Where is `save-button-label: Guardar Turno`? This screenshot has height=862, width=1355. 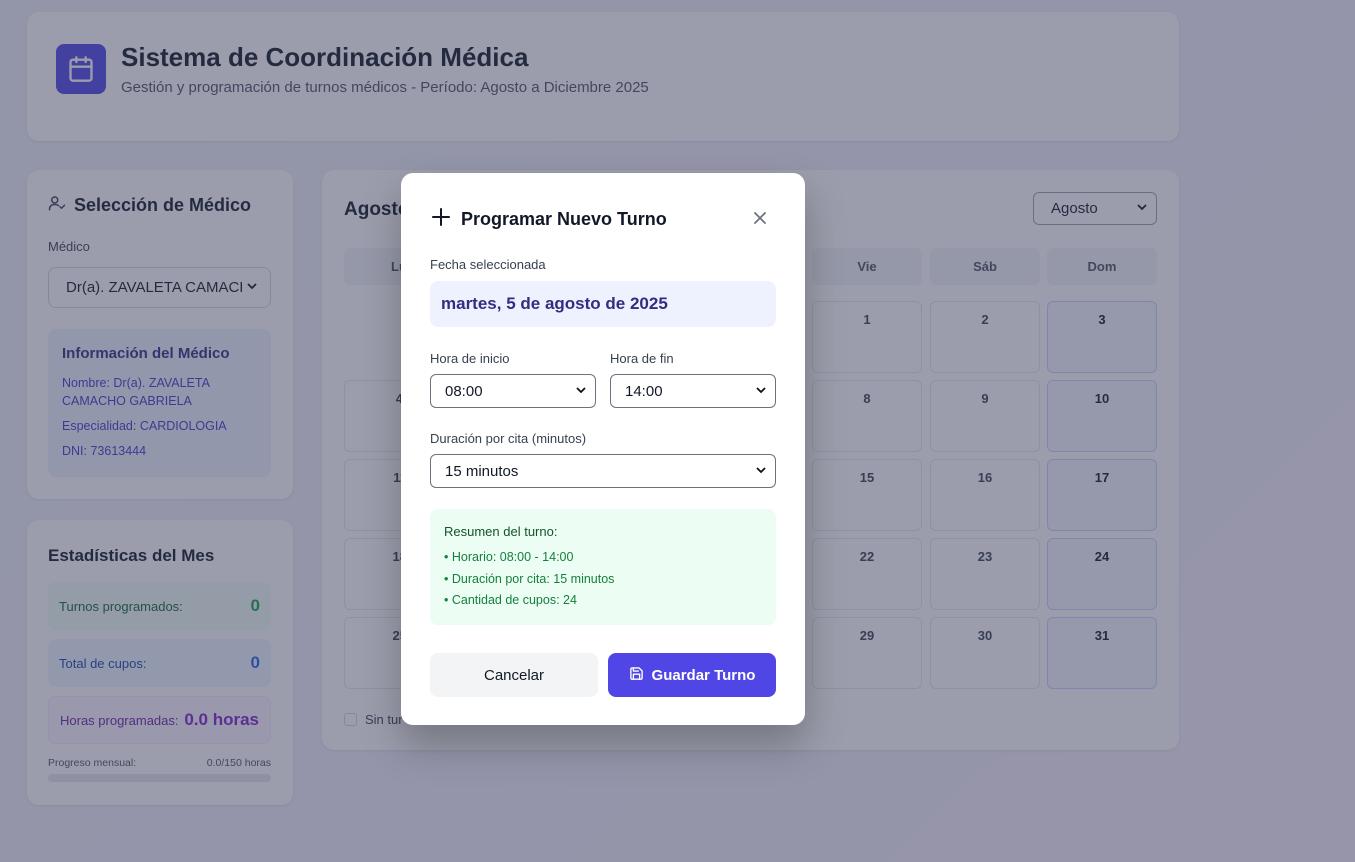 save-button-label: Guardar Turno is located at coordinates (703, 675).